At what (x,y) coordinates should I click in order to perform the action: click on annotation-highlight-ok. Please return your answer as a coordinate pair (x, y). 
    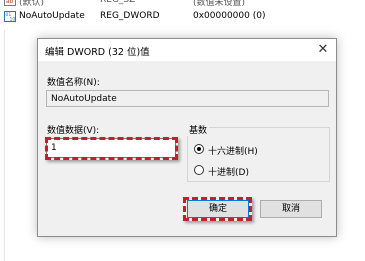
    Looking at the image, I should click on (217, 209).